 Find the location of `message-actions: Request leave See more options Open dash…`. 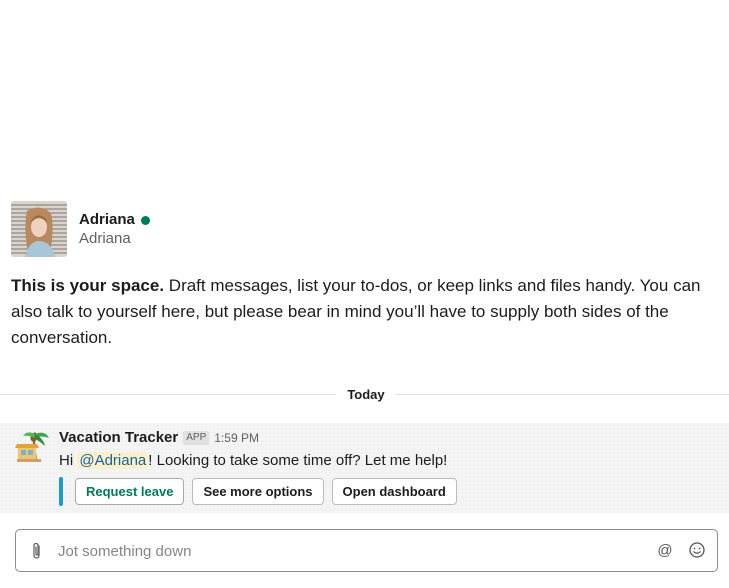

message-actions: Request leave See more options Open dash… is located at coordinates (270, 491).